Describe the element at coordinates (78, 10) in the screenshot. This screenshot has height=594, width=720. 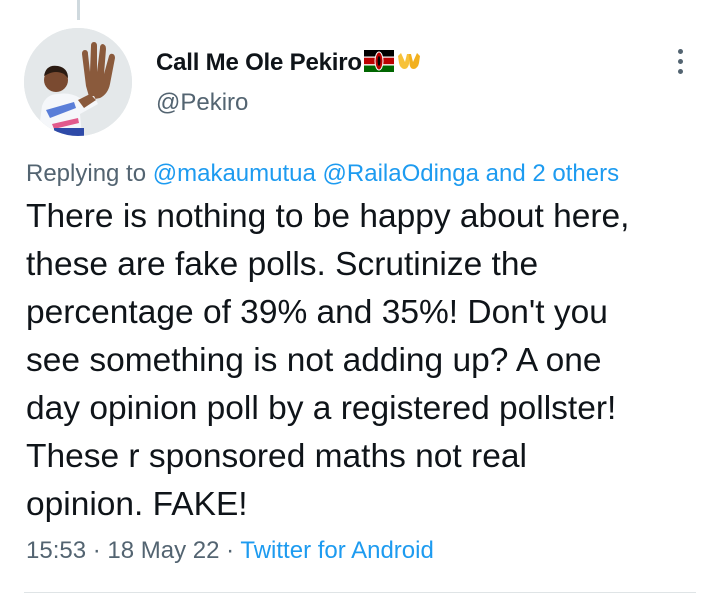
I see `thread-connector-line` at that location.